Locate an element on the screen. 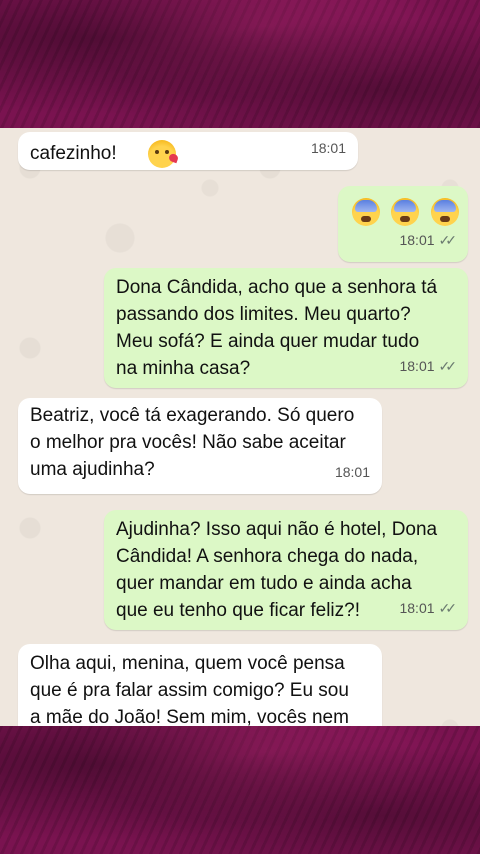  message-outgoing-emoji: 18:01 ✓✓ is located at coordinates (403, 224).